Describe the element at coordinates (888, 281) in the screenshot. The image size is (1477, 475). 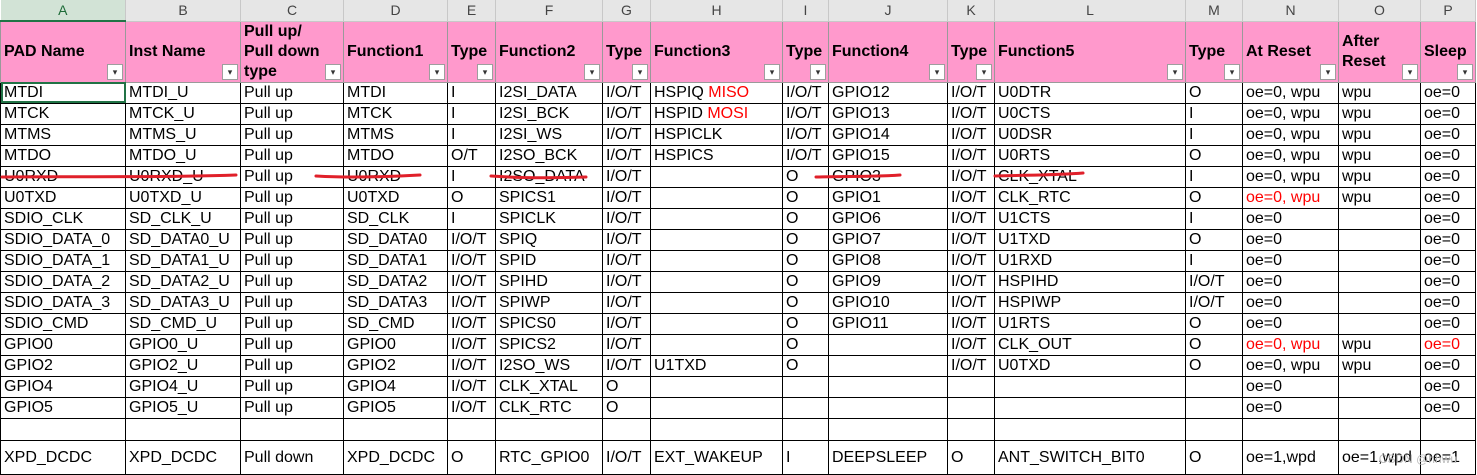
I see `table-cell: GPIO9` at that location.